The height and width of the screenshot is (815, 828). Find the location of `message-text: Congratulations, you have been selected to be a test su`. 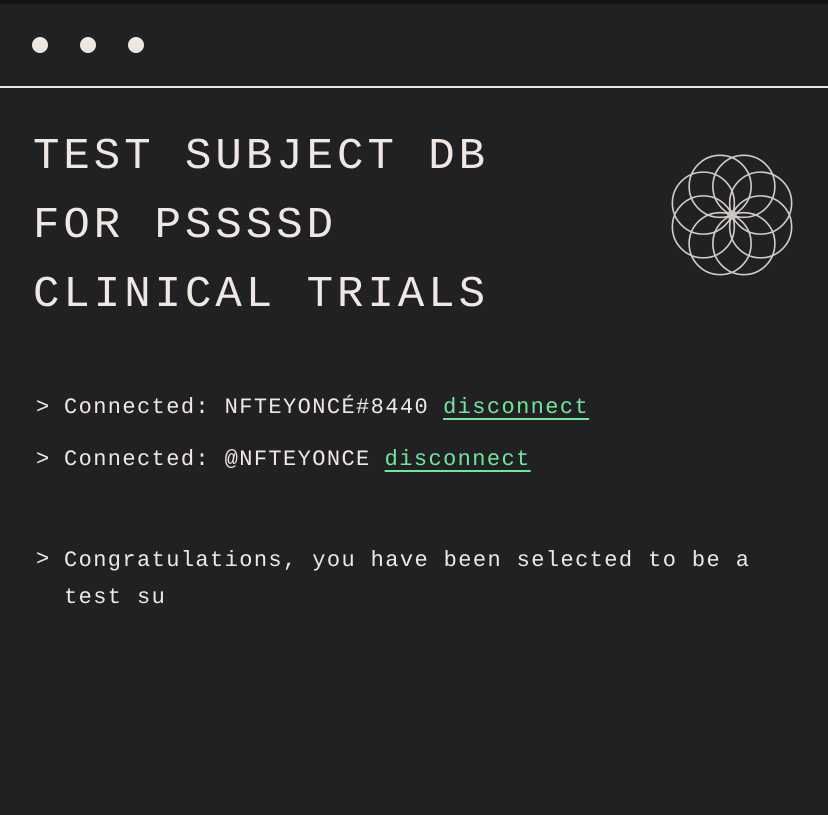

message-text: Congratulations, you have been selected to be a test su is located at coordinates (408, 579).